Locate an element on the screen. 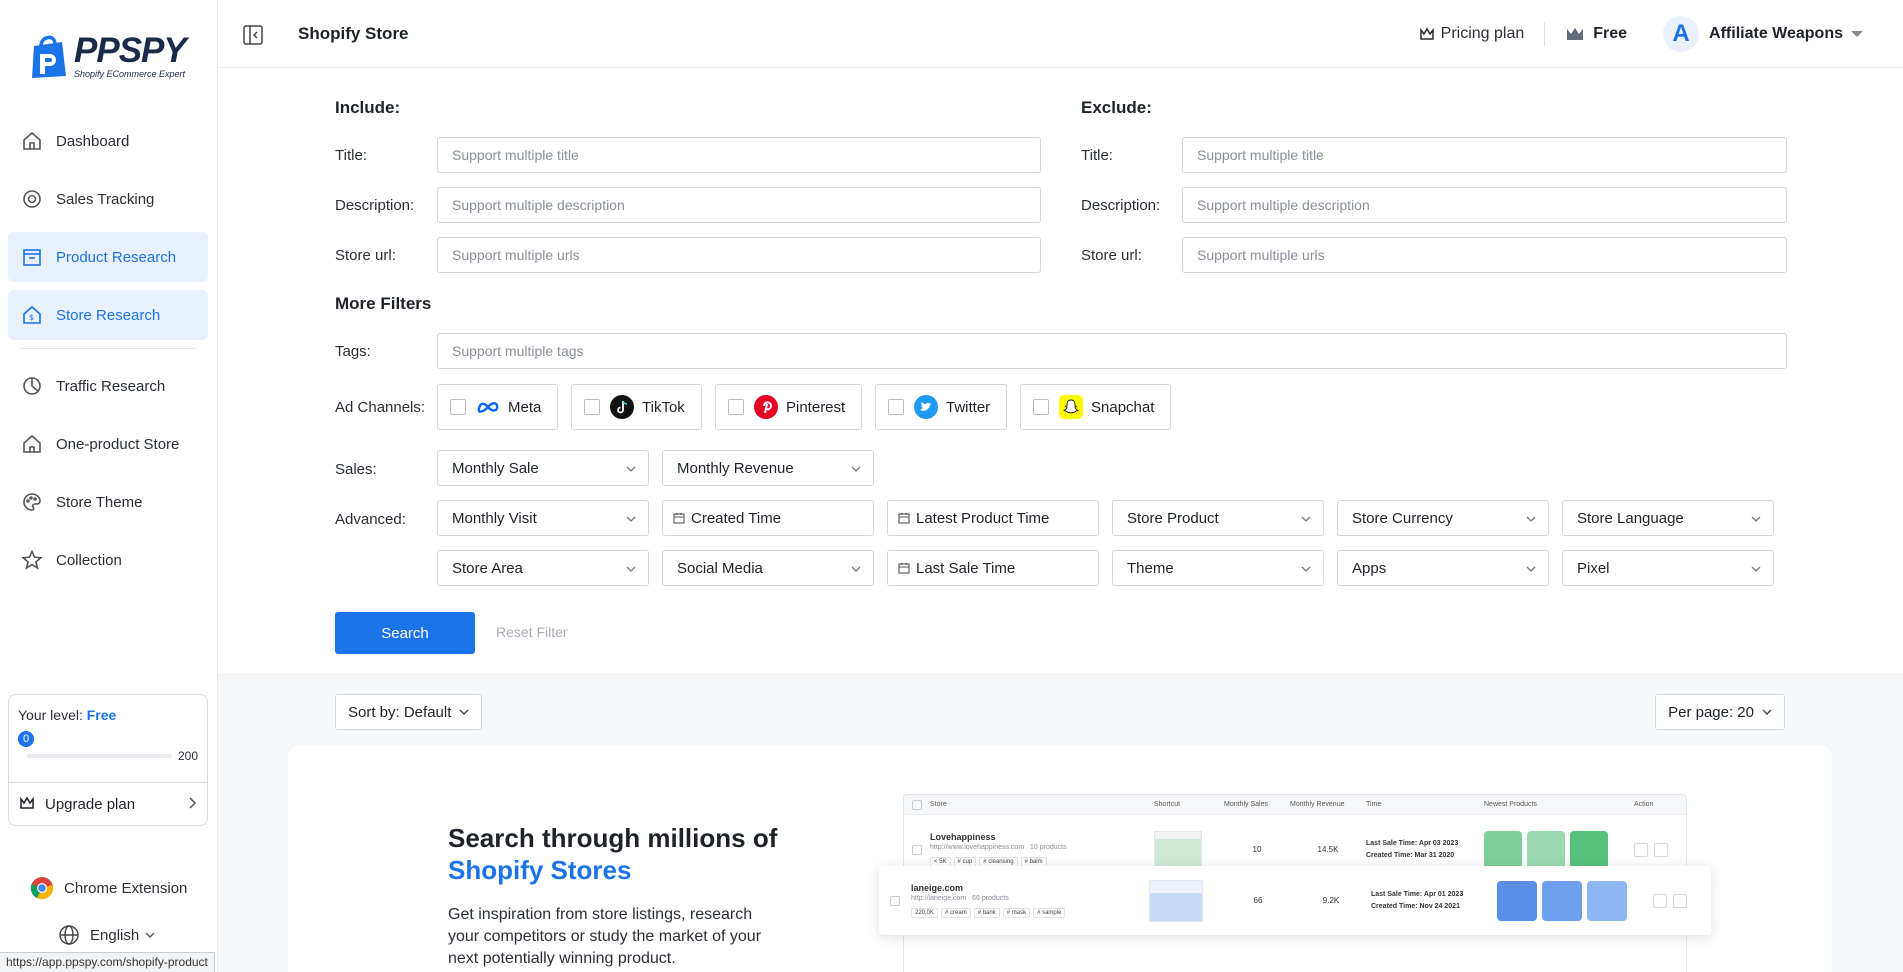 The height and width of the screenshot is (972, 1903). sidebar-item-collection: Collection is located at coordinates (108, 560).